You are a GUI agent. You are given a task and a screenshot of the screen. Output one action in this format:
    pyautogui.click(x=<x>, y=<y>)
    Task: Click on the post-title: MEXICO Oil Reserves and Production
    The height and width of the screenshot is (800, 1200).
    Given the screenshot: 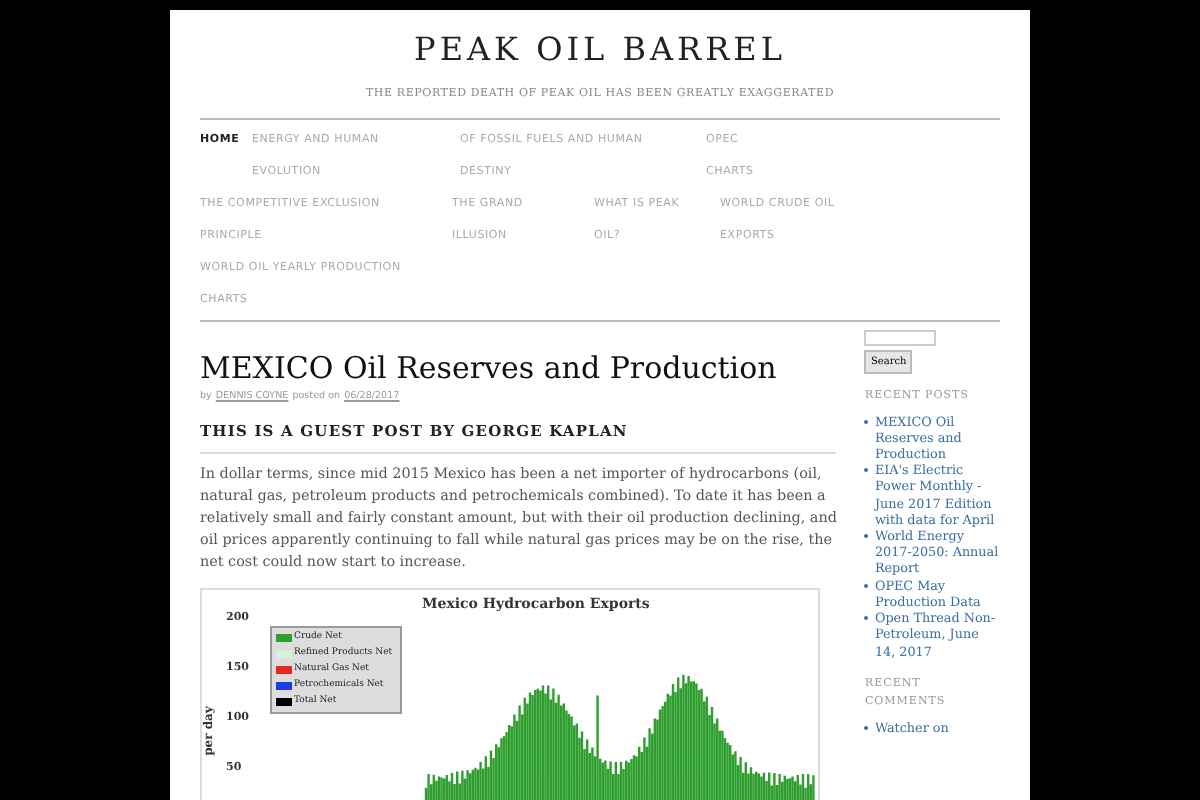 What is the action you would take?
    pyautogui.click(x=489, y=368)
    